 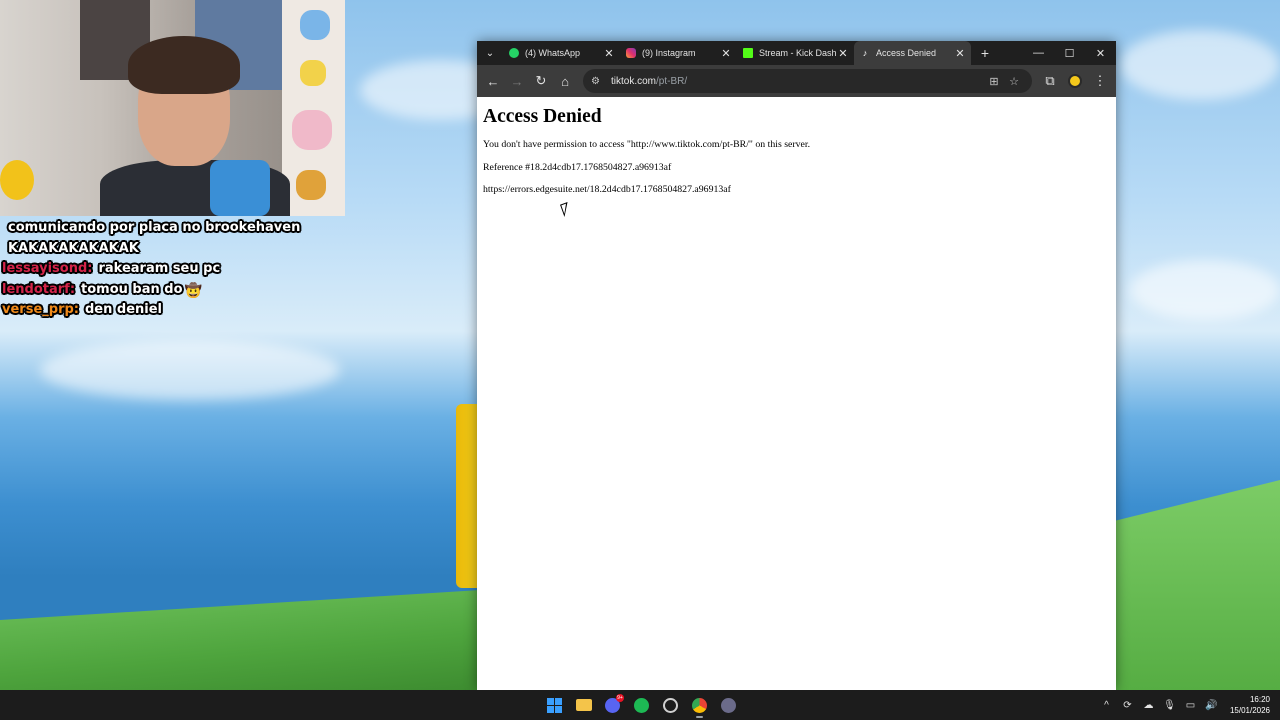 I want to click on minimize-button: —, so click(x=1038, y=53).